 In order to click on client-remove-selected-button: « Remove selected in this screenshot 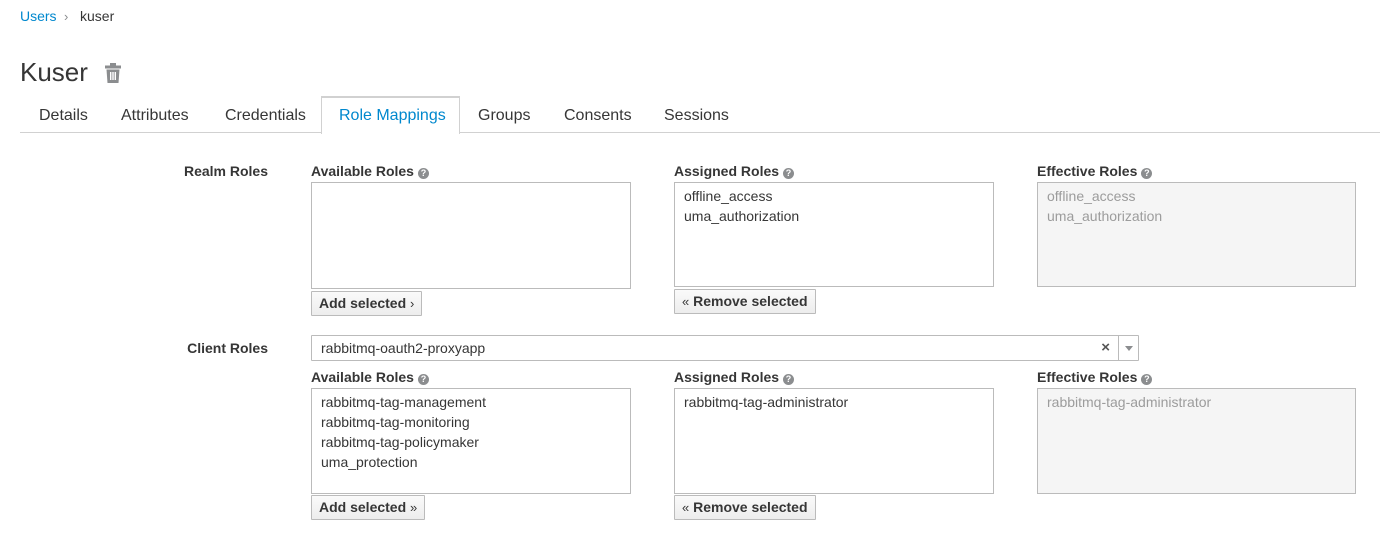, I will do `click(745, 507)`.